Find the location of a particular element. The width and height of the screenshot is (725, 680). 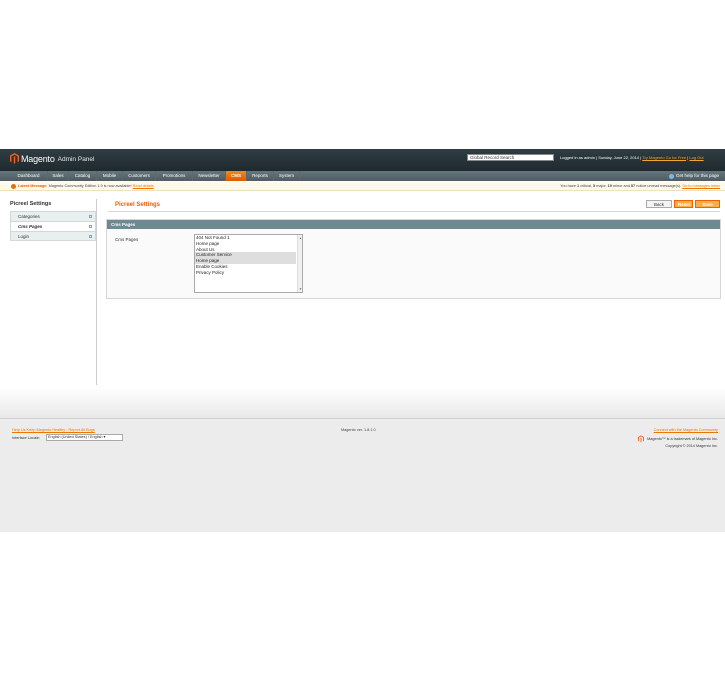

logout-link: Log Out is located at coordinates (696, 157).